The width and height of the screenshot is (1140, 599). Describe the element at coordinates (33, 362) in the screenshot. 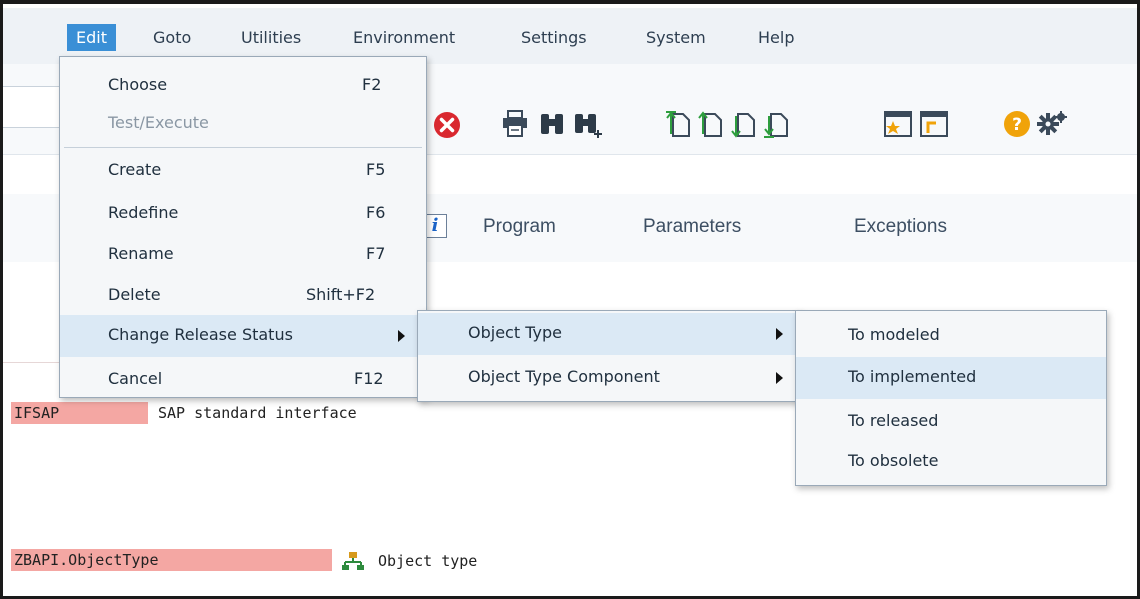

I see `divider` at that location.